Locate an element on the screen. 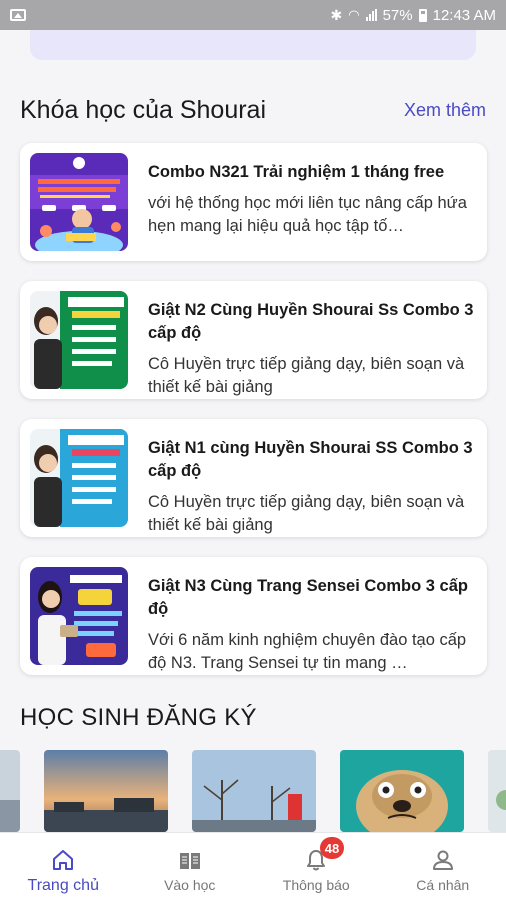  signal-icon is located at coordinates (371, 15).